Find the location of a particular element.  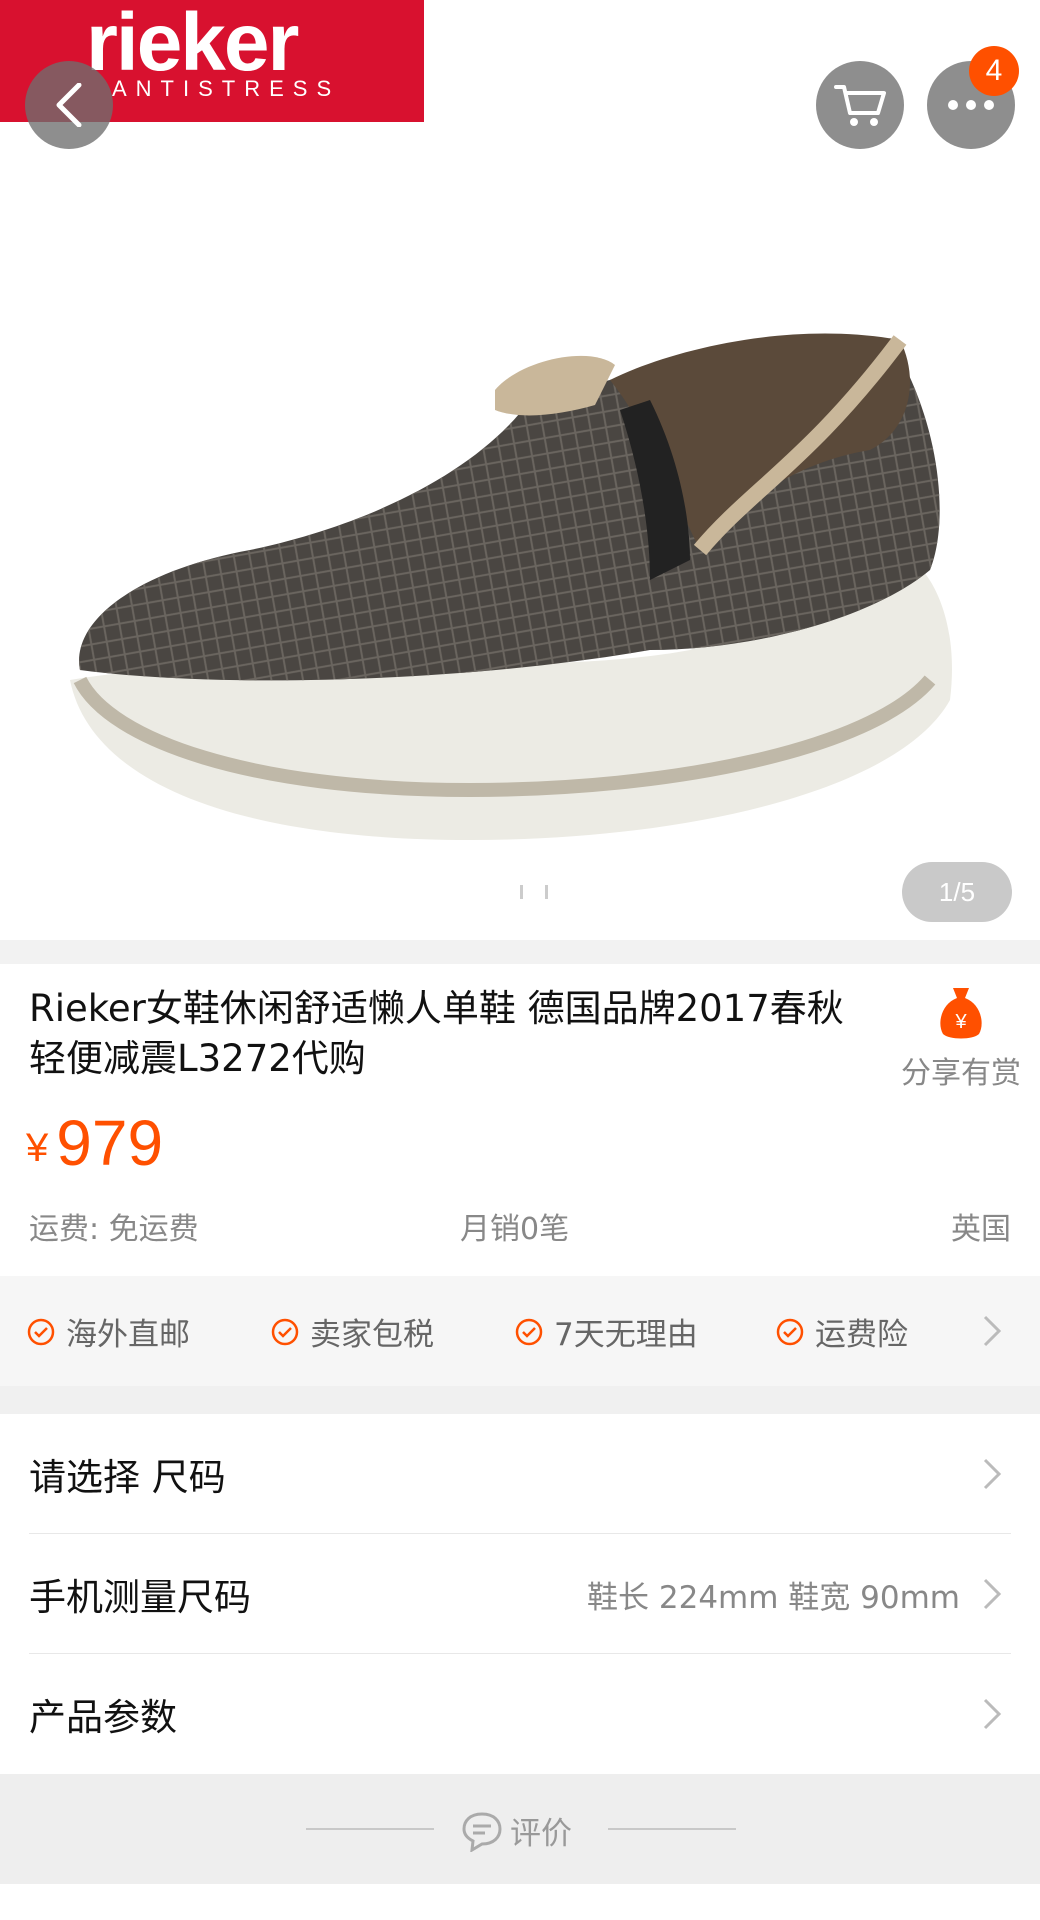

product-title: Rieker女鞋休闲舒适懒人单鞋 德国品牌2017春秋轻便减震L3272代购 is located at coordinates (436, 1033).